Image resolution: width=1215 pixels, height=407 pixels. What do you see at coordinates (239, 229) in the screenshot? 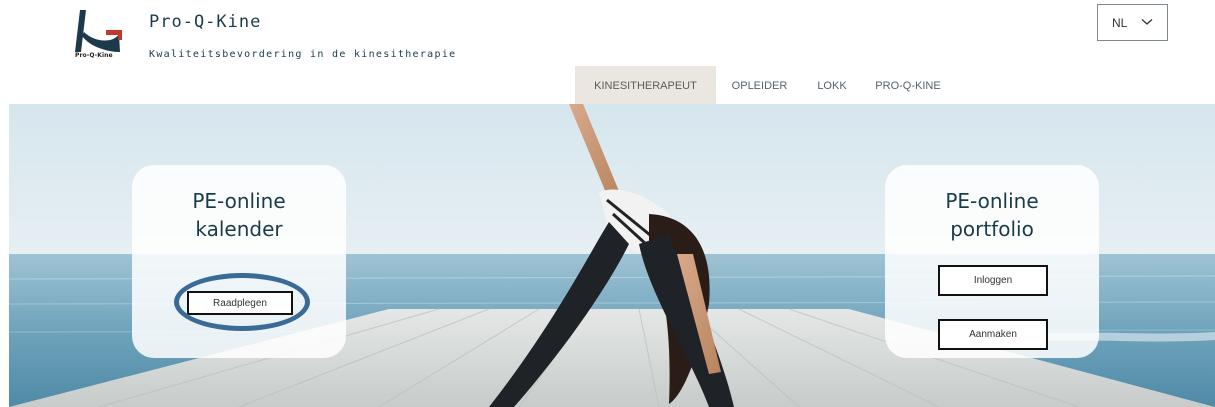
I see `kalender-title-line2: kalender` at bounding box center [239, 229].